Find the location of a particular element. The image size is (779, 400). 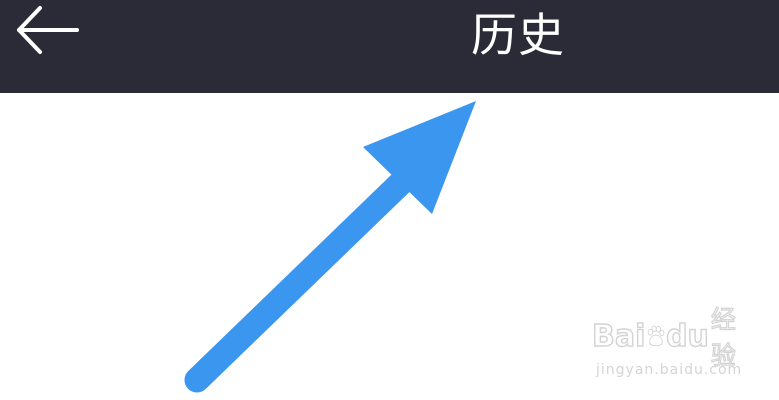

watermark-url: jingyan.baidu.com is located at coordinates (669, 370).